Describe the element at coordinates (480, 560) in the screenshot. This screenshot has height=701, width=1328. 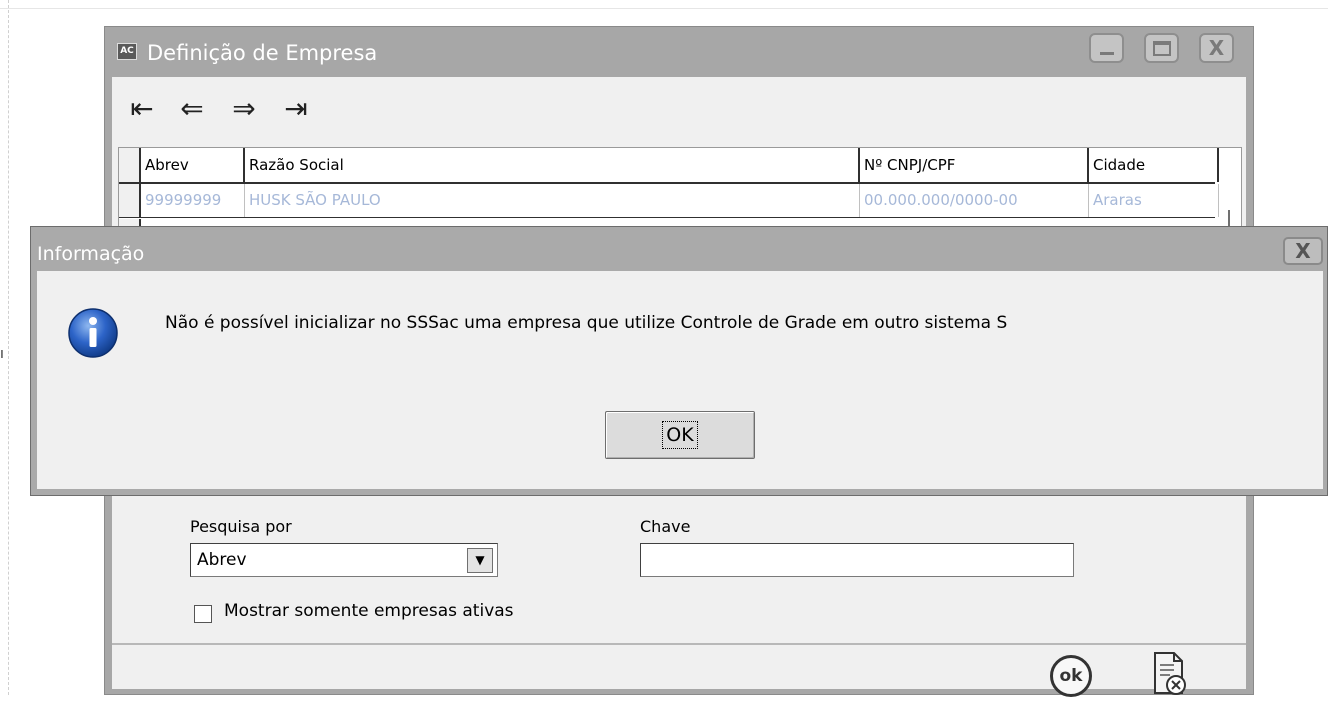
I see `chevron-down-icon: ▼` at that location.